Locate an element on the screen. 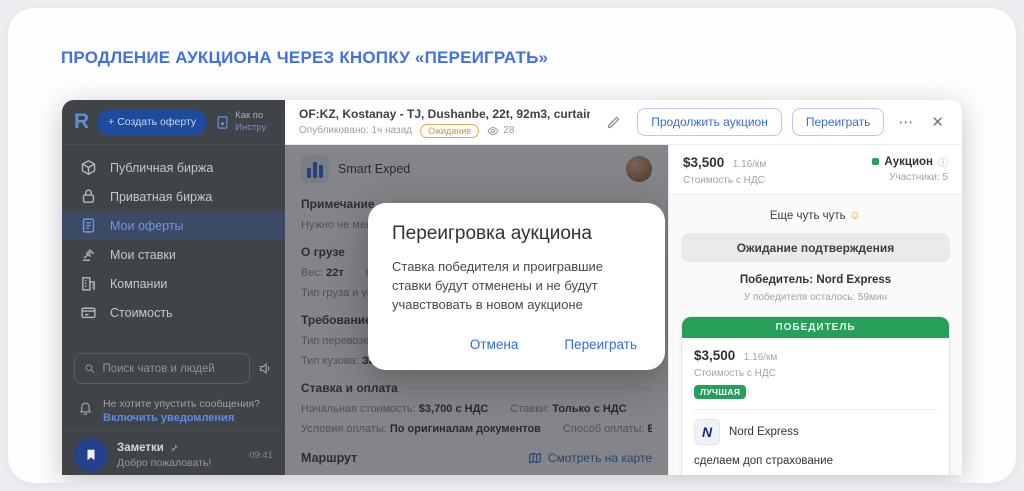  sidebar-item-companies: Компании is located at coordinates (173, 283).